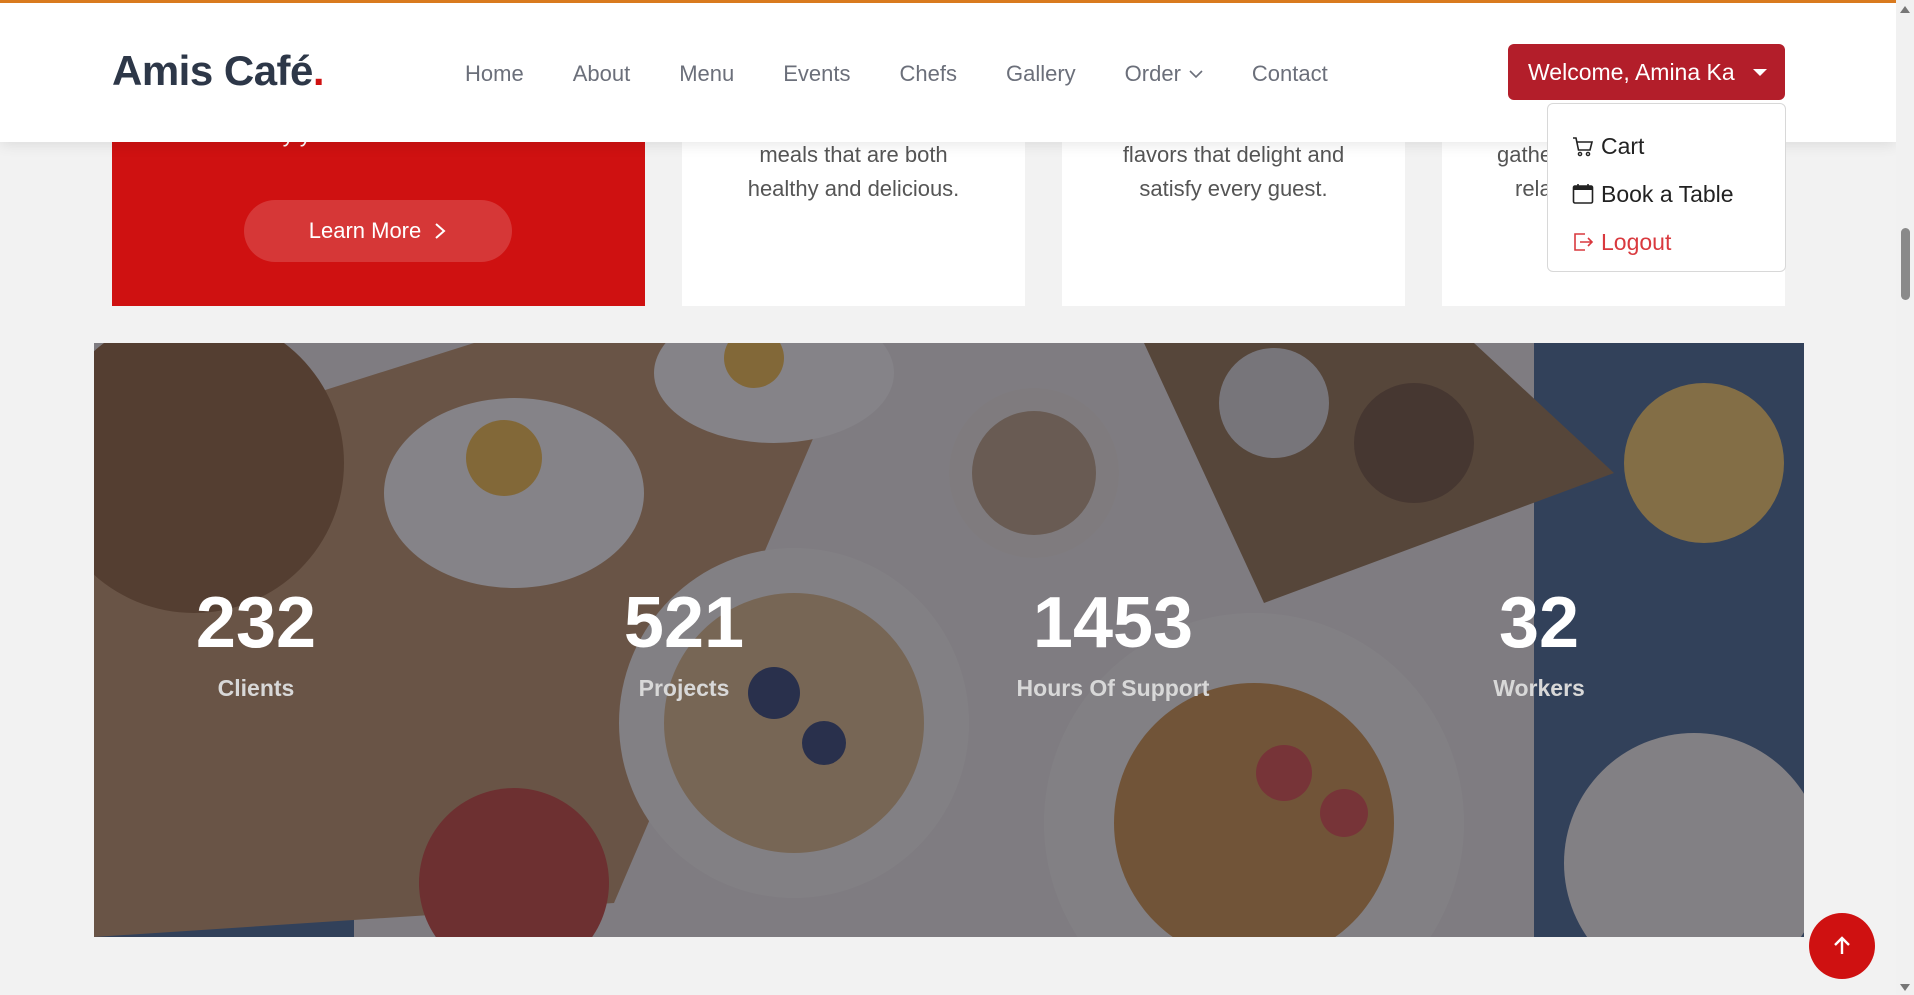 The image size is (1914, 995). What do you see at coordinates (1905, 497) in the screenshot?
I see `page-scrollbar` at bounding box center [1905, 497].